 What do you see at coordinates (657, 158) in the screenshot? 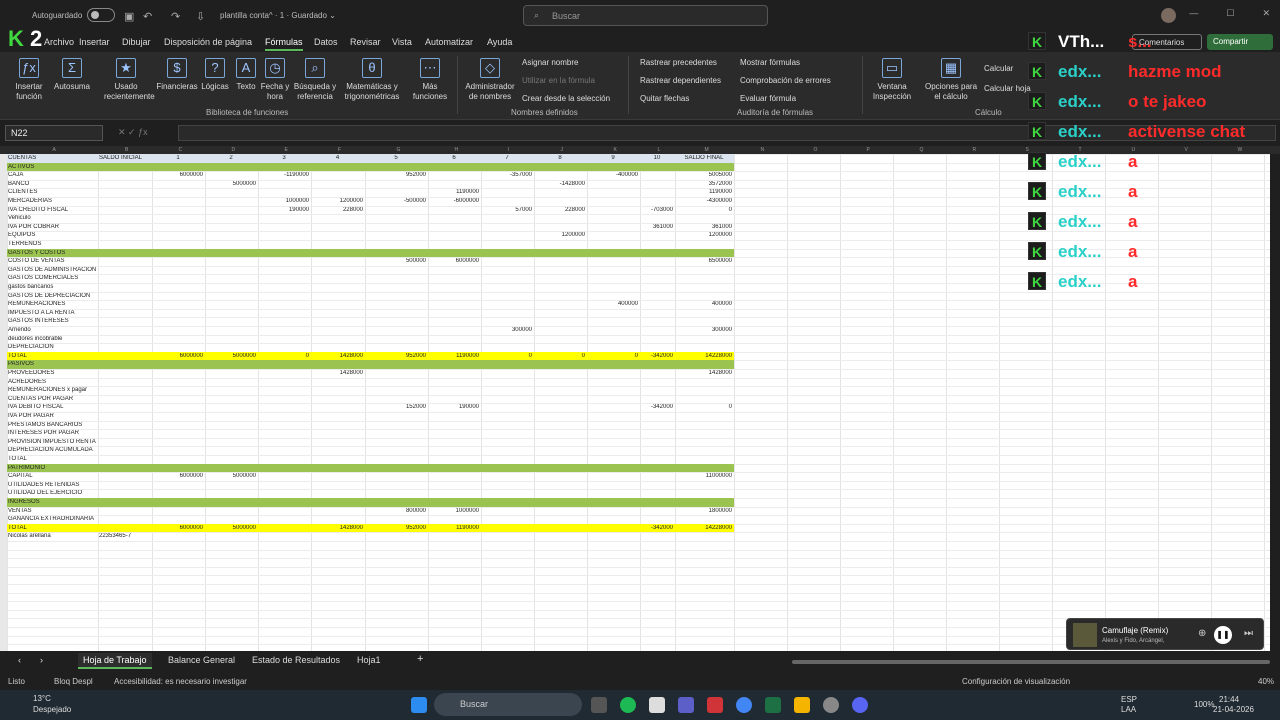
I see `table-cell: 10` at bounding box center [657, 158].